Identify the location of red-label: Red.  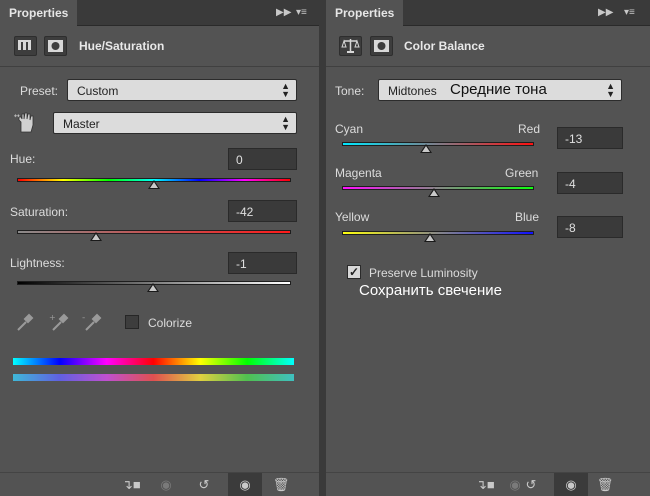
(529, 129).